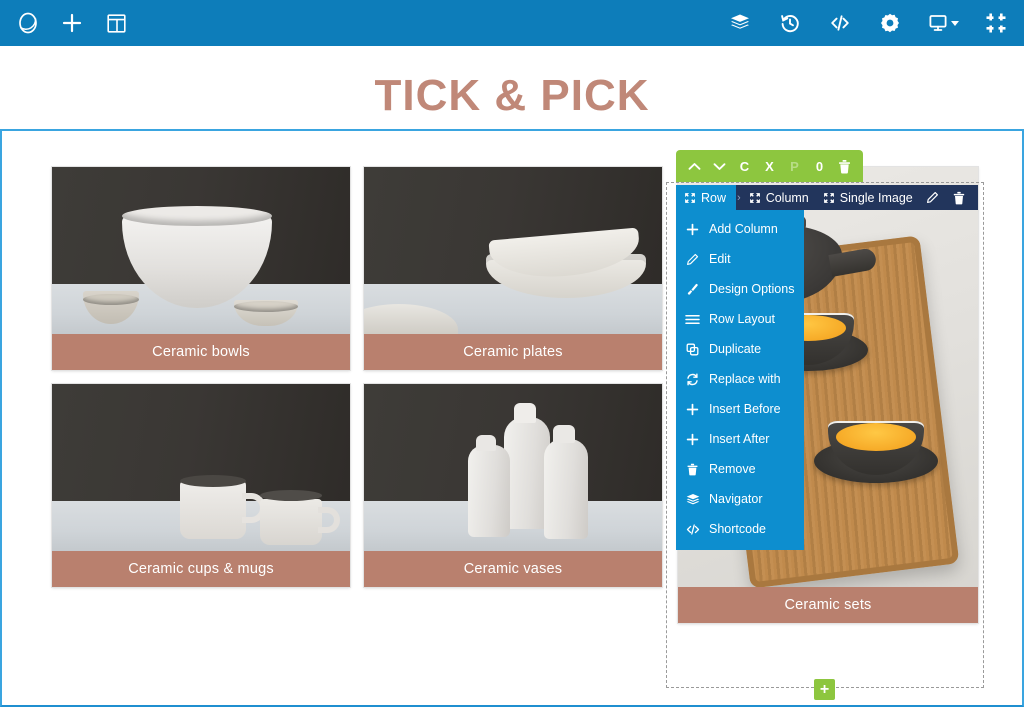 This screenshot has width=1024, height=716. I want to click on menu-item-replace-with: Replace with, so click(740, 379).